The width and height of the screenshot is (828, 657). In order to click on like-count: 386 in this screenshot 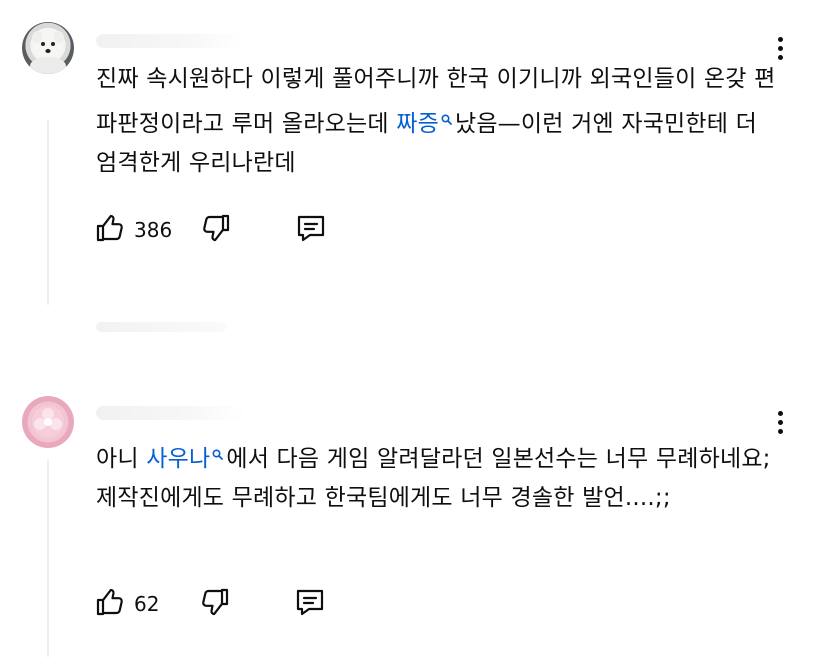, I will do `click(153, 230)`.